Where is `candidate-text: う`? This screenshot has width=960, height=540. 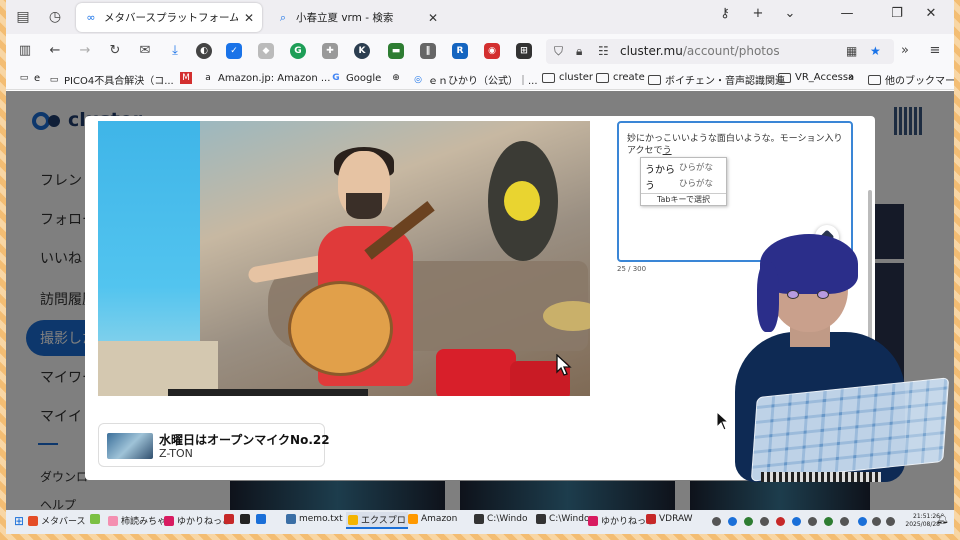 candidate-text: う is located at coordinates (650, 186).